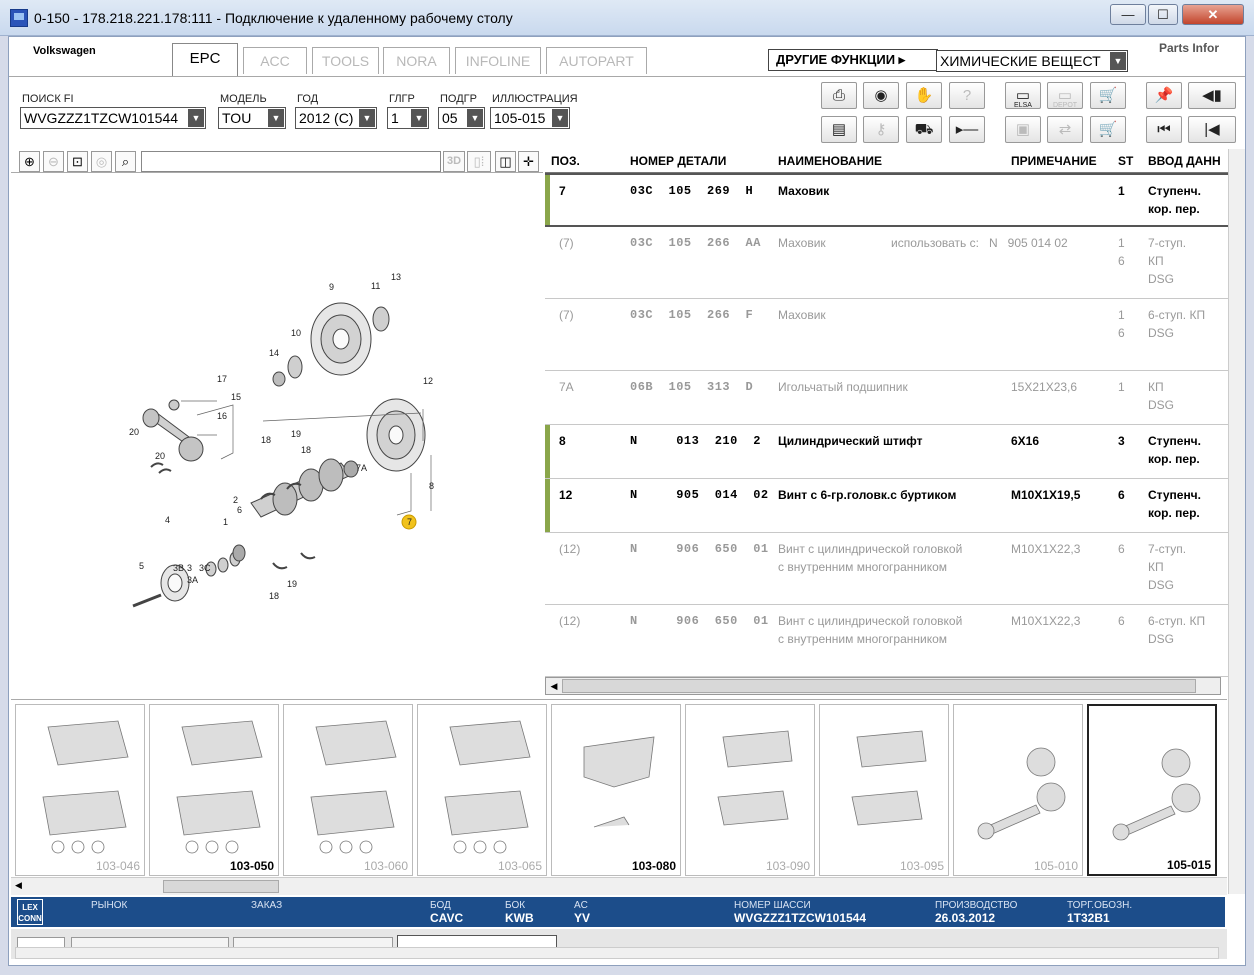 This screenshot has width=1254, height=975. What do you see at coordinates (1023, 95) in the screenshot?
I see `elsa-icon: ▭ ELSA` at bounding box center [1023, 95].